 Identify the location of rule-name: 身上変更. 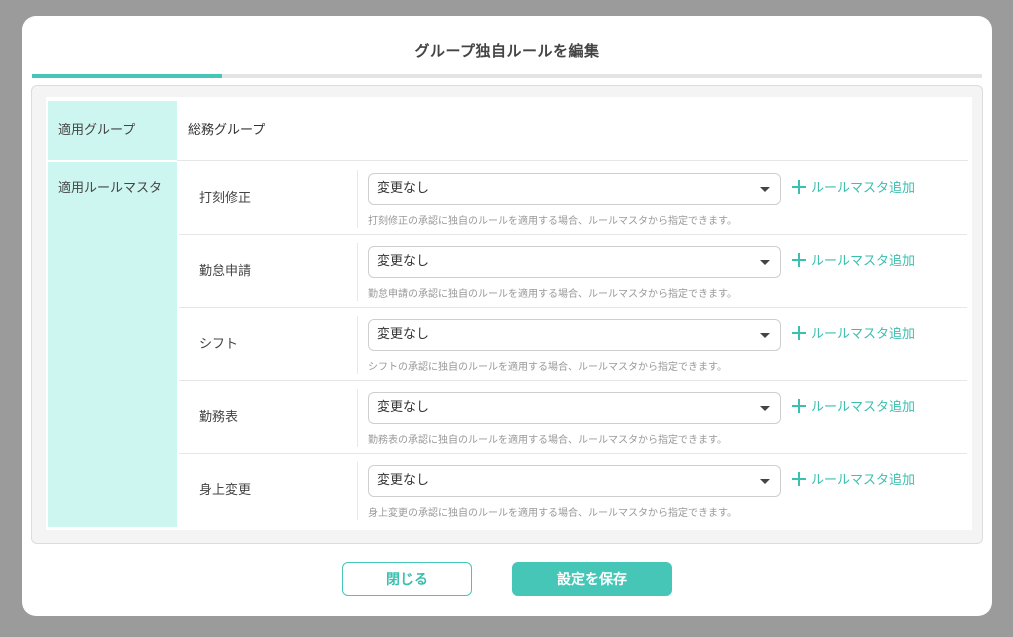
(225, 490).